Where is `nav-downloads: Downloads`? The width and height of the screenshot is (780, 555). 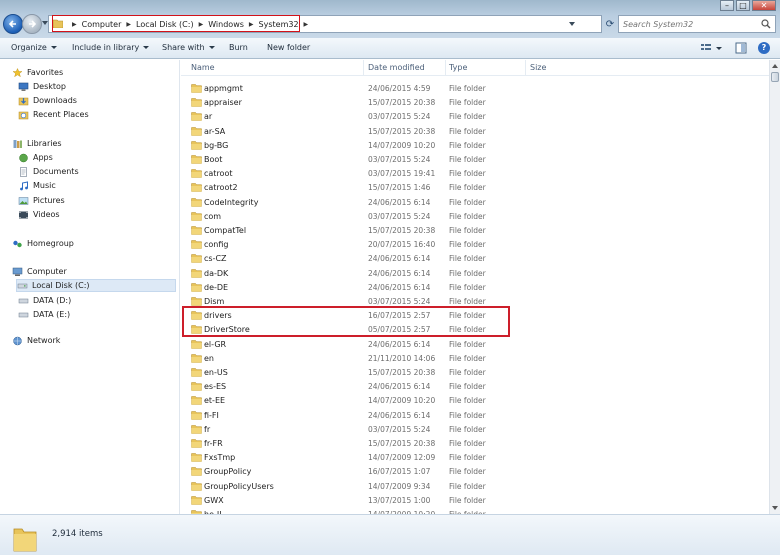
nav-downloads: Downloads is located at coordinates (47, 100).